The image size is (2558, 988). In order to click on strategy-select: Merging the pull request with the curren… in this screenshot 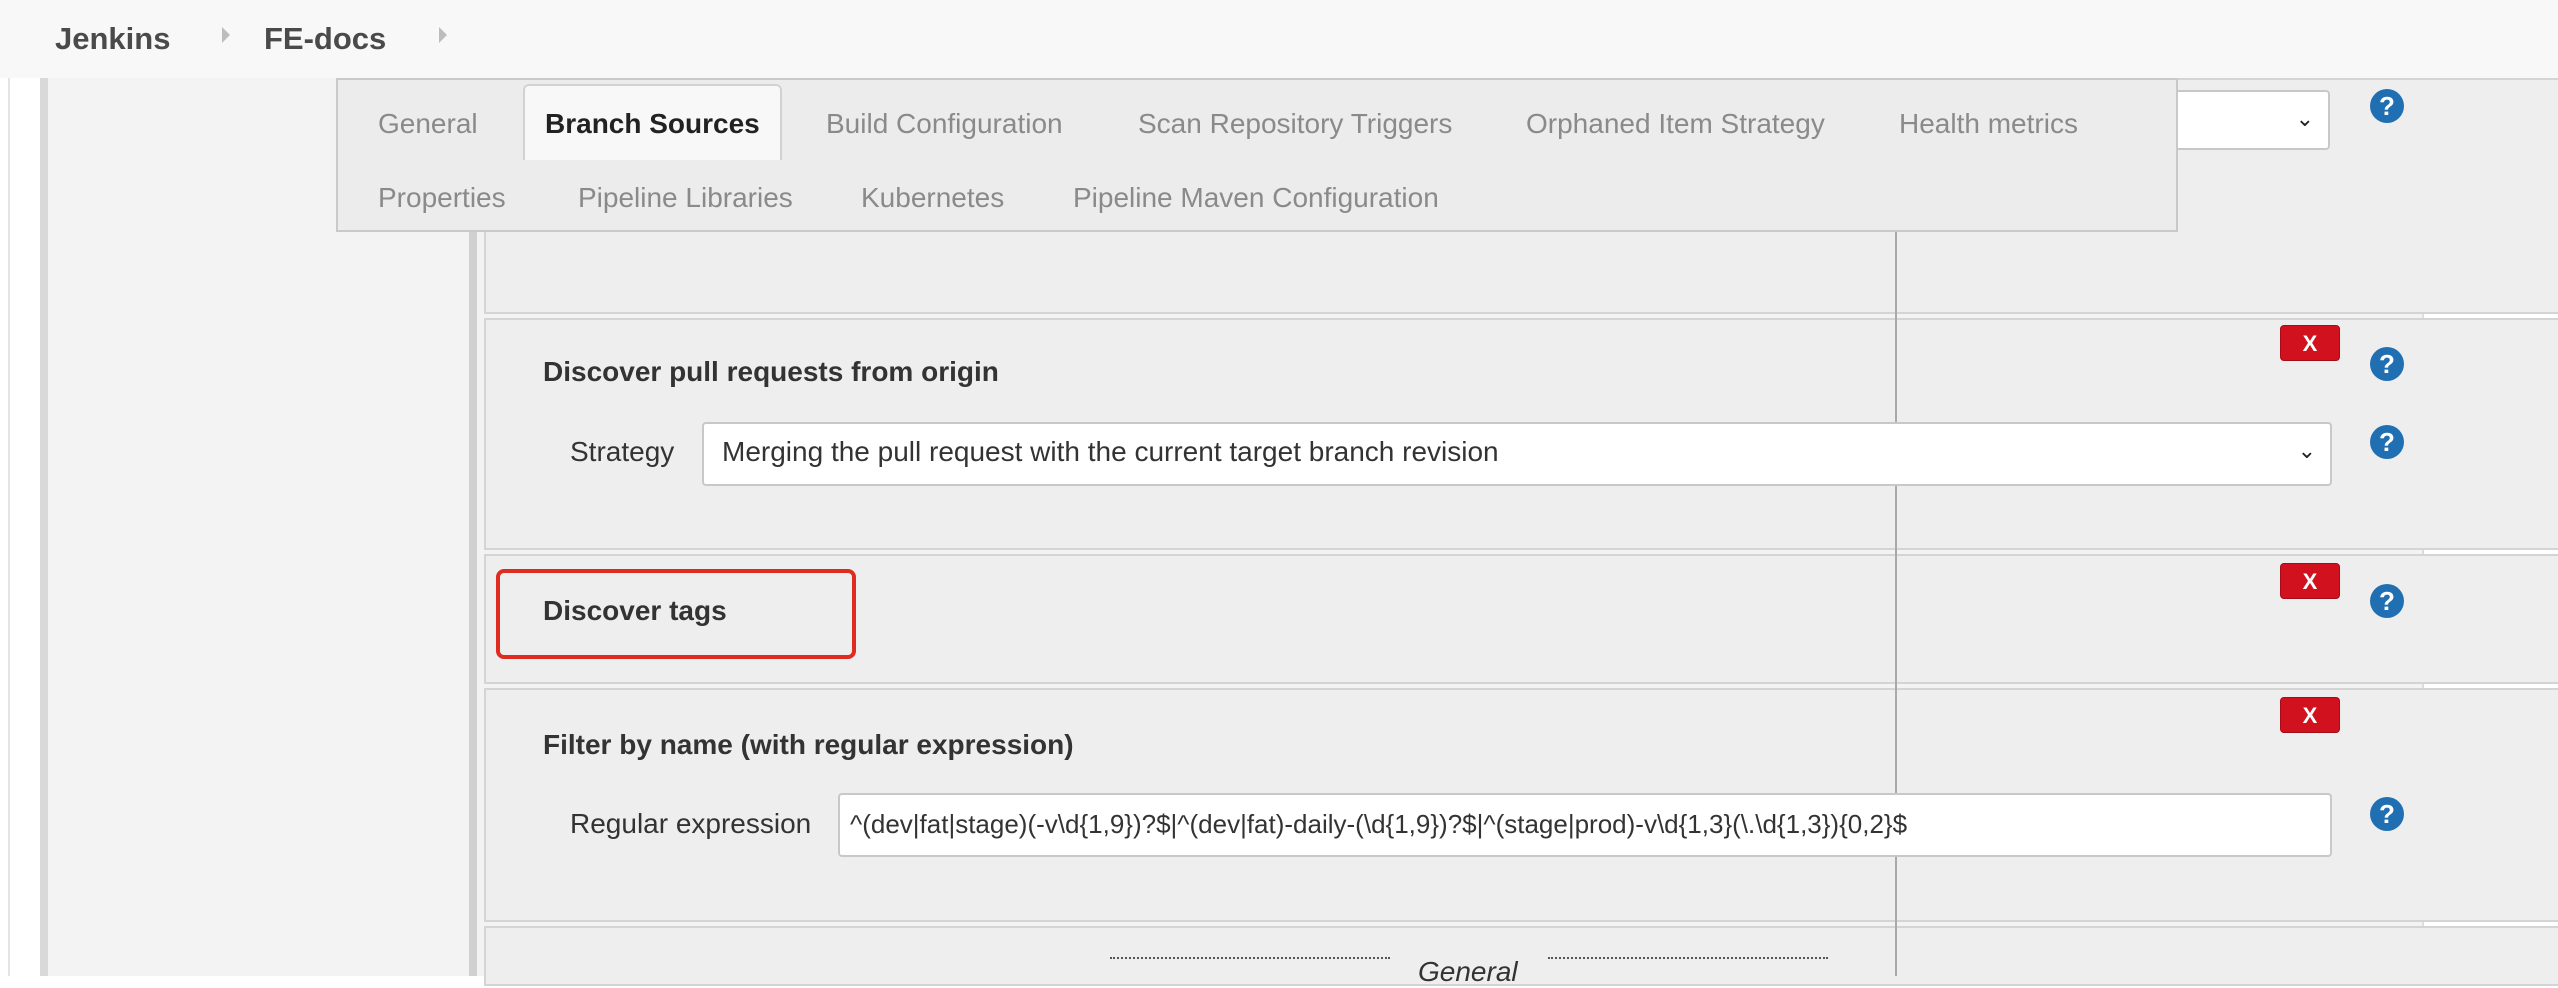, I will do `click(1517, 454)`.